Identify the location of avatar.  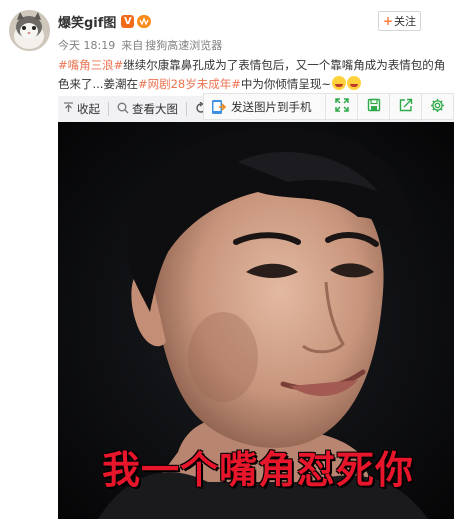
(29, 30).